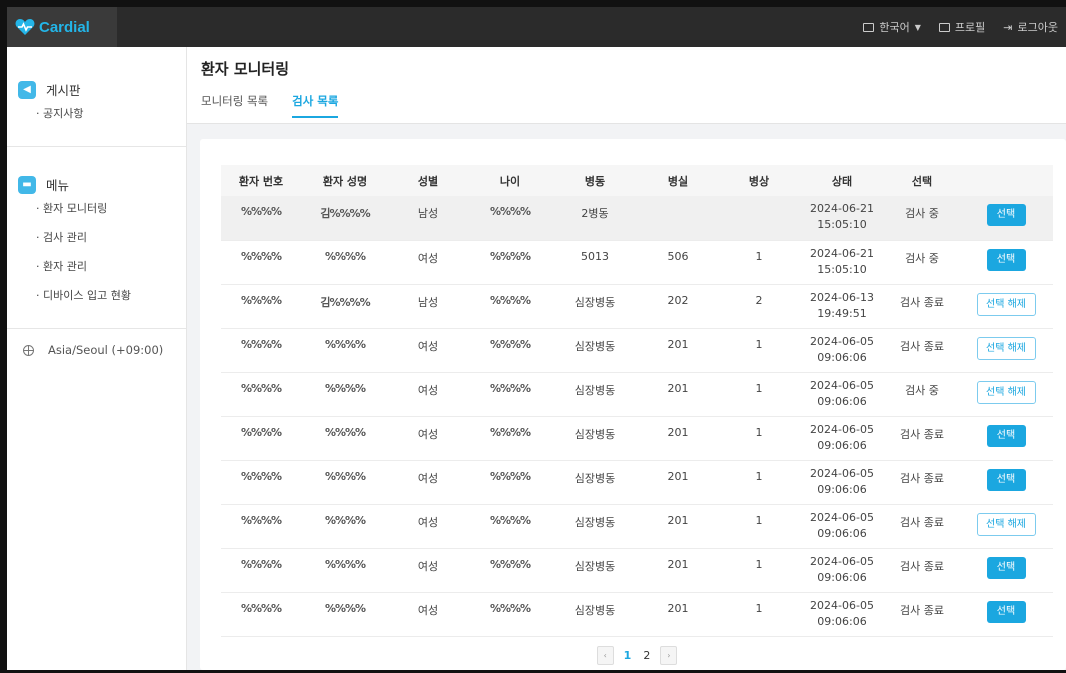 Image resolution: width=1066 pixels, height=673 pixels. Describe the element at coordinates (96, 343) in the screenshot. I see `timezone-display: Asia/Seoul (+09:00)` at that location.